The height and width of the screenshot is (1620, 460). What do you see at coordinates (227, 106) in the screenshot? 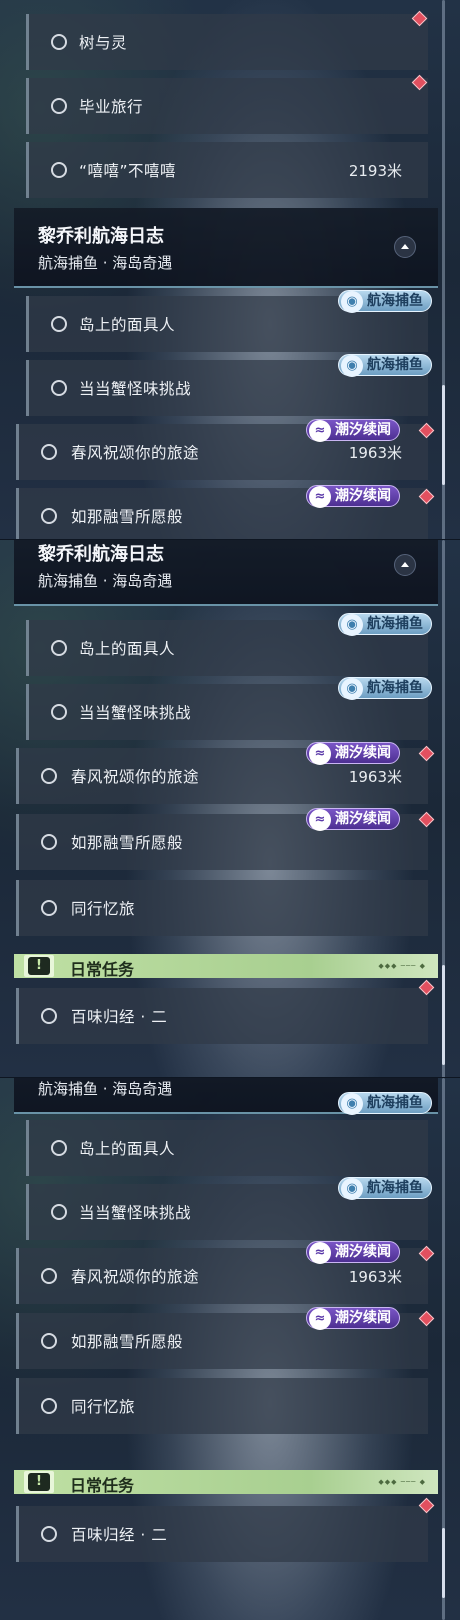
I see `task-row: 毕业旅行` at bounding box center [227, 106].